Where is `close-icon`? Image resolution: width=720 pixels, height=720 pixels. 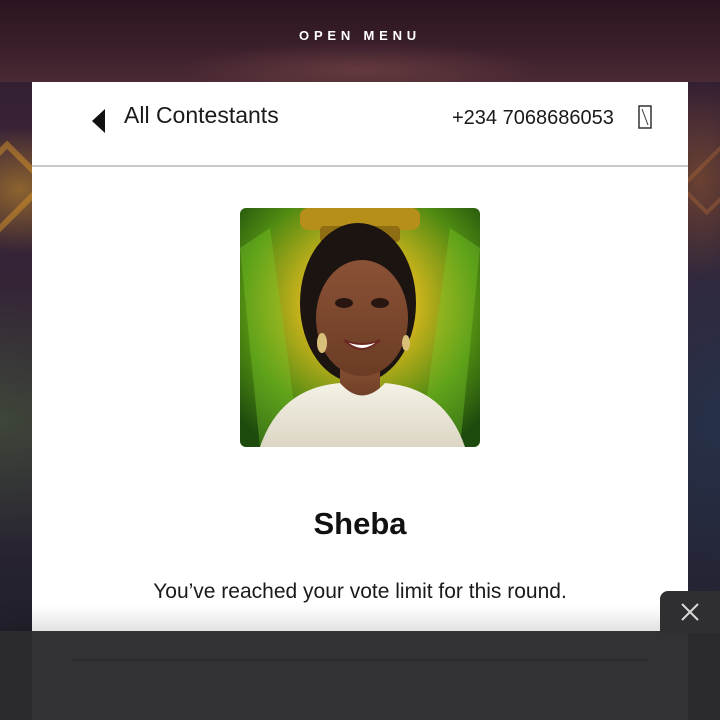
close-icon is located at coordinates (690, 612).